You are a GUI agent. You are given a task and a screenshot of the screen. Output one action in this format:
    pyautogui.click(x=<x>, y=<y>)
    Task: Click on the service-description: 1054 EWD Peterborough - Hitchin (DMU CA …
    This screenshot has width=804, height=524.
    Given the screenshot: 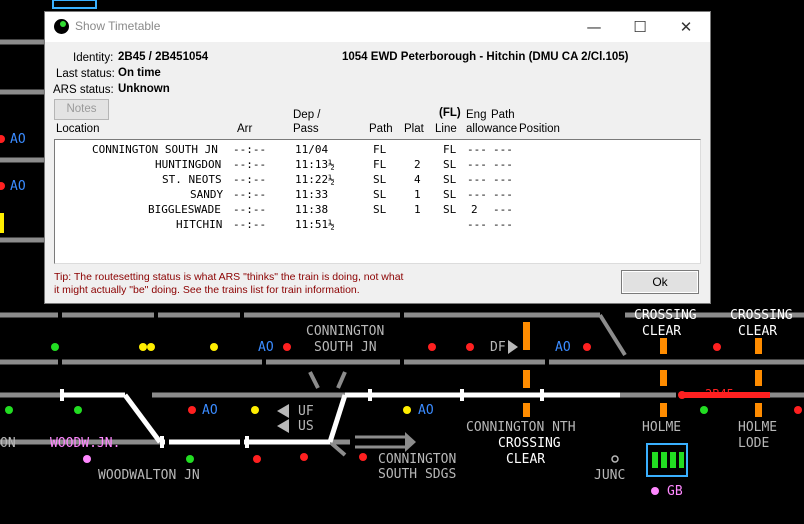 What is the action you would take?
    pyautogui.click(x=485, y=57)
    